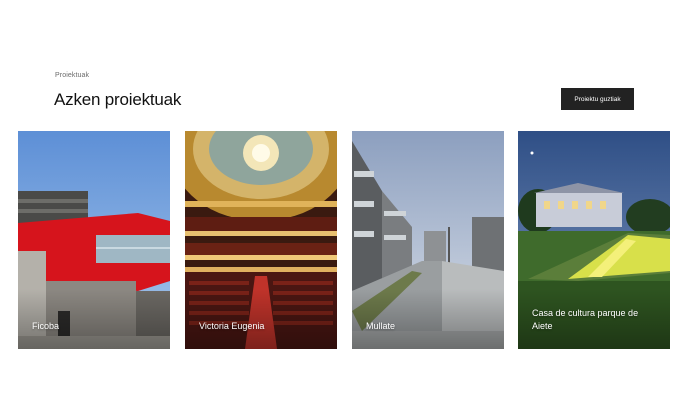 This screenshot has height=412, width=687. Describe the element at coordinates (94, 240) in the screenshot. I see `project-card-ficoba: Ficoba` at that location.